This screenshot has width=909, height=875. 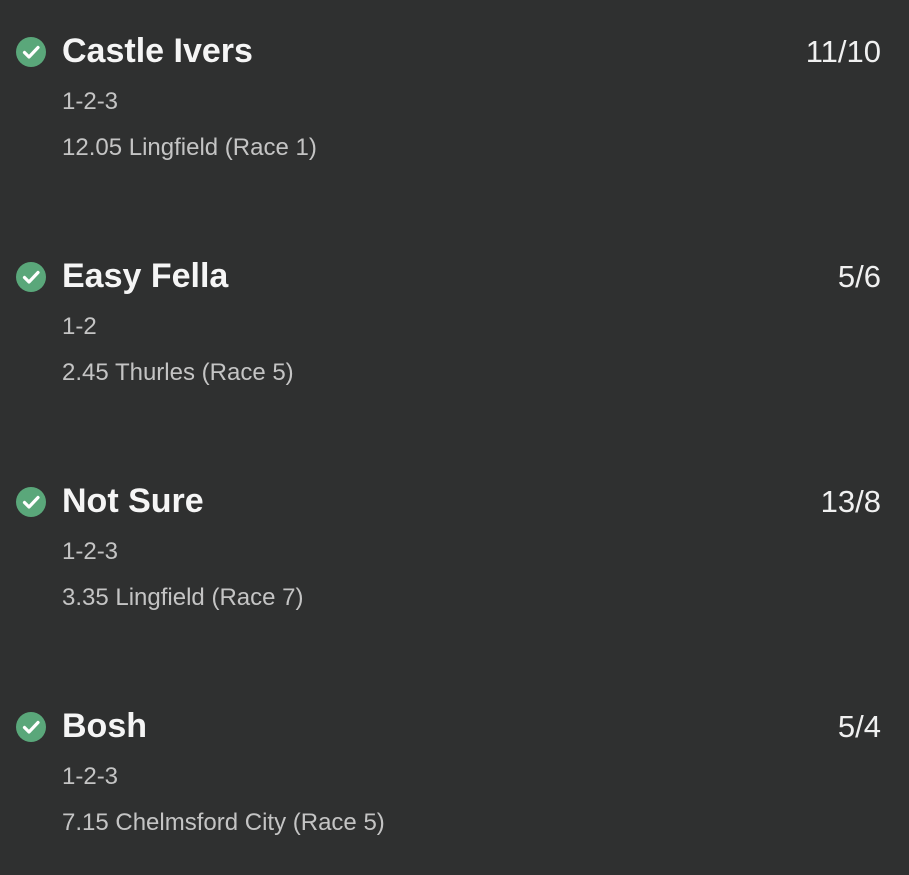 What do you see at coordinates (183, 597) in the screenshot?
I see `race-info: 3.35 Lingfield (Race 7)` at bounding box center [183, 597].